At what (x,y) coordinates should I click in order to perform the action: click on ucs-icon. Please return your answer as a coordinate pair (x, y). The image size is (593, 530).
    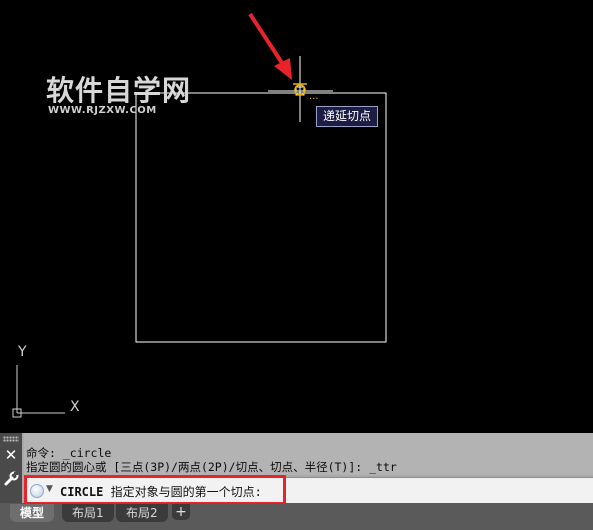
    Looking at the image, I should click on (38, 391).